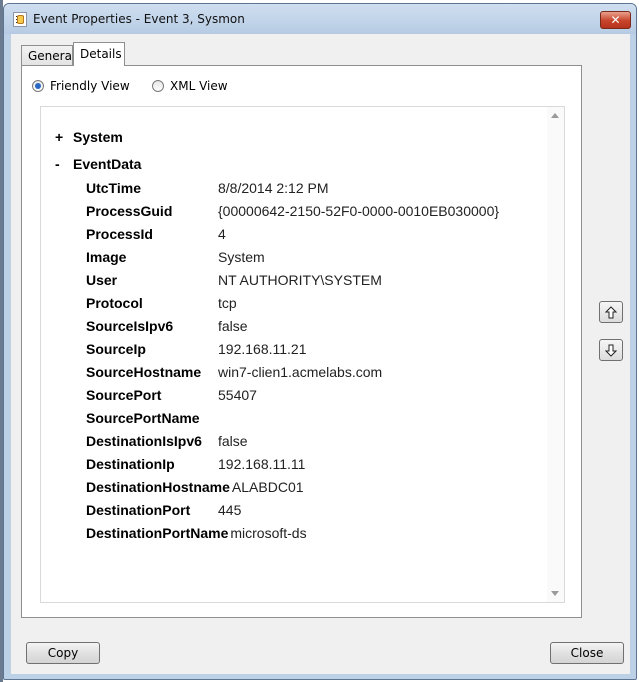 The image size is (639, 682). I want to click on tree-node-eventdata: - EventData, so click(98, 164).